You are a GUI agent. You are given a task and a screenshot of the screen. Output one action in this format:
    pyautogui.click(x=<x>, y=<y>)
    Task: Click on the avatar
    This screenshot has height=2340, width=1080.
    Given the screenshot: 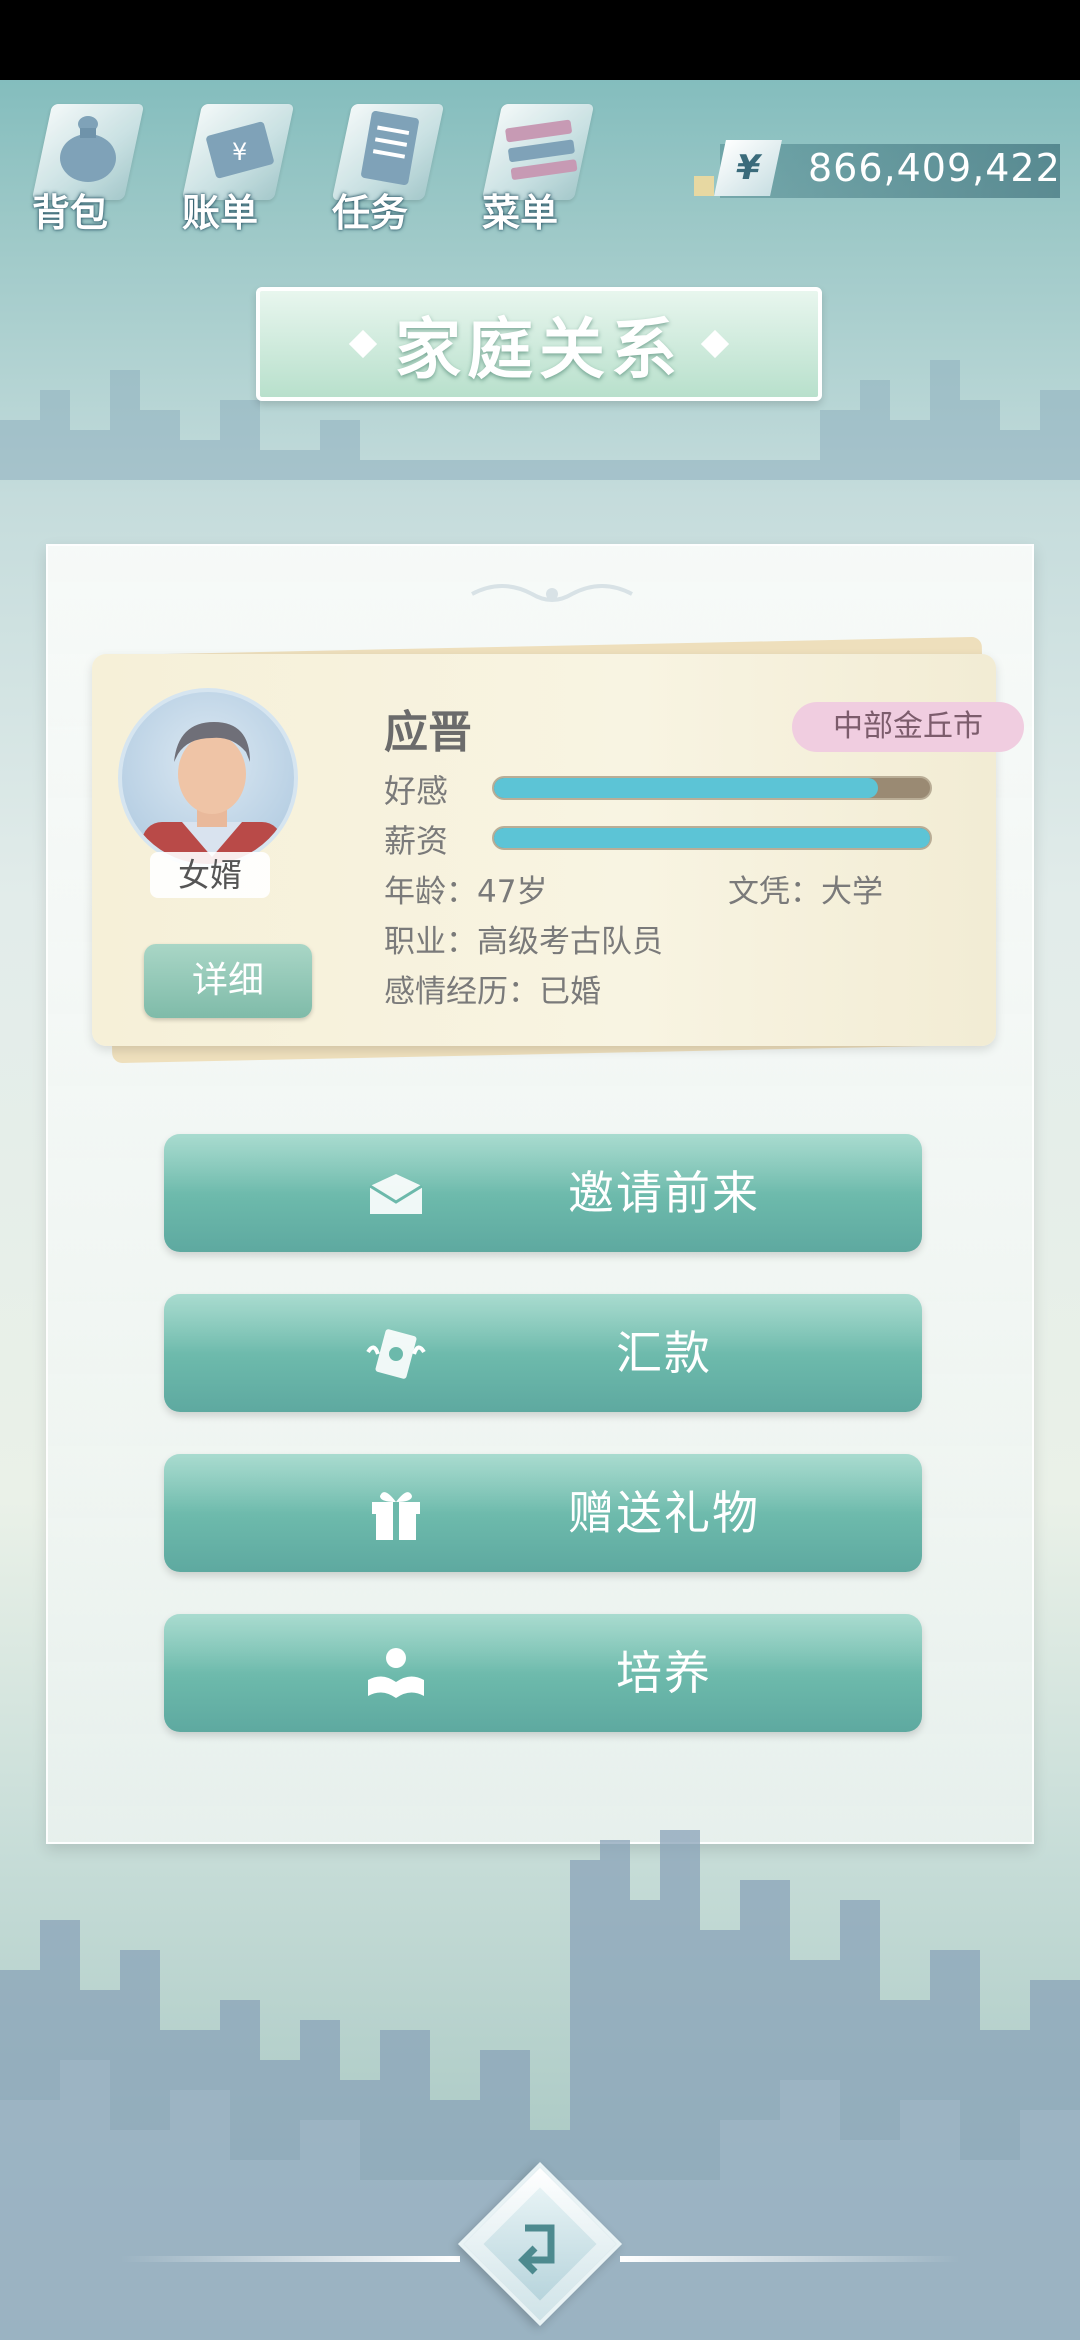 What is the action you would take?
    pyautogui.click(x=208, y=778)
    